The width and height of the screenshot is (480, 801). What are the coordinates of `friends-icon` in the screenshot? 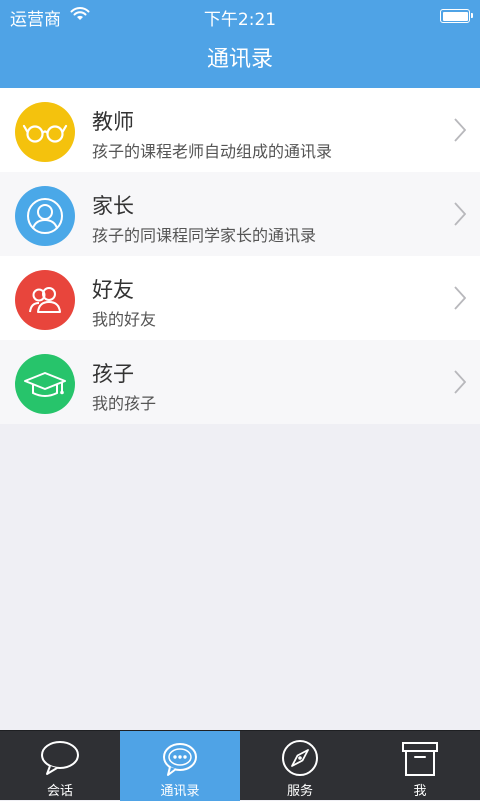 It's located at (45, 300).